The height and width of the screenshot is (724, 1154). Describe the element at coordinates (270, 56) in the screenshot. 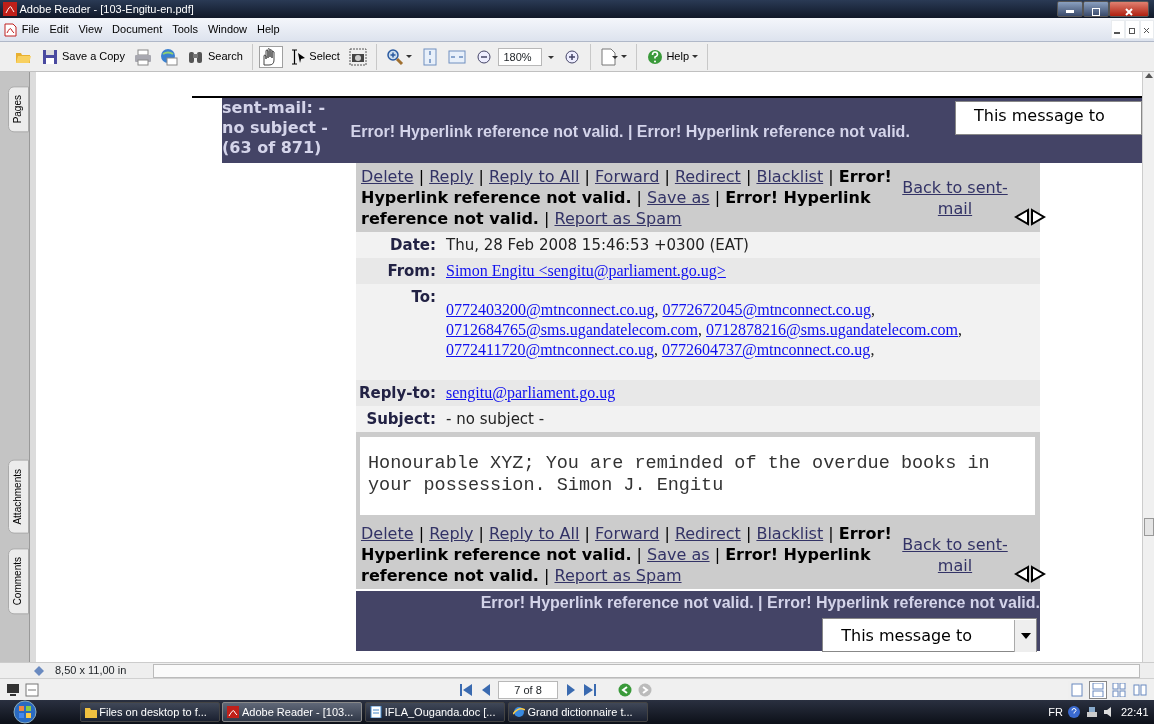

I see `hand-button` at that location.